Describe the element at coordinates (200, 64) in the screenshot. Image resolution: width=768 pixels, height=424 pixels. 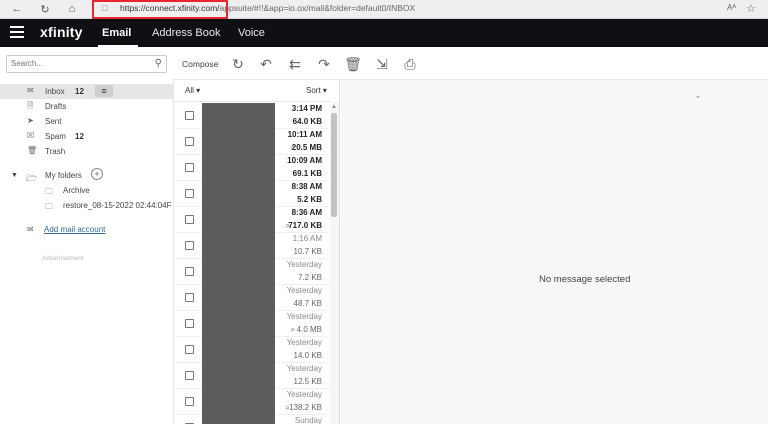
I see `compose-button: Compose` at that location.